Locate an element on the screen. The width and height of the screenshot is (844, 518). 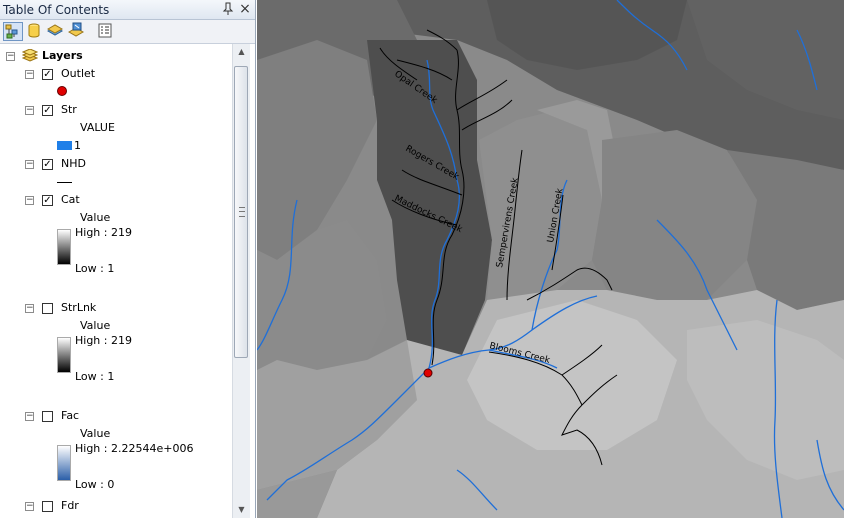
layer-item-nhd: − ✓ NHD is located at coordinates (115, 164).